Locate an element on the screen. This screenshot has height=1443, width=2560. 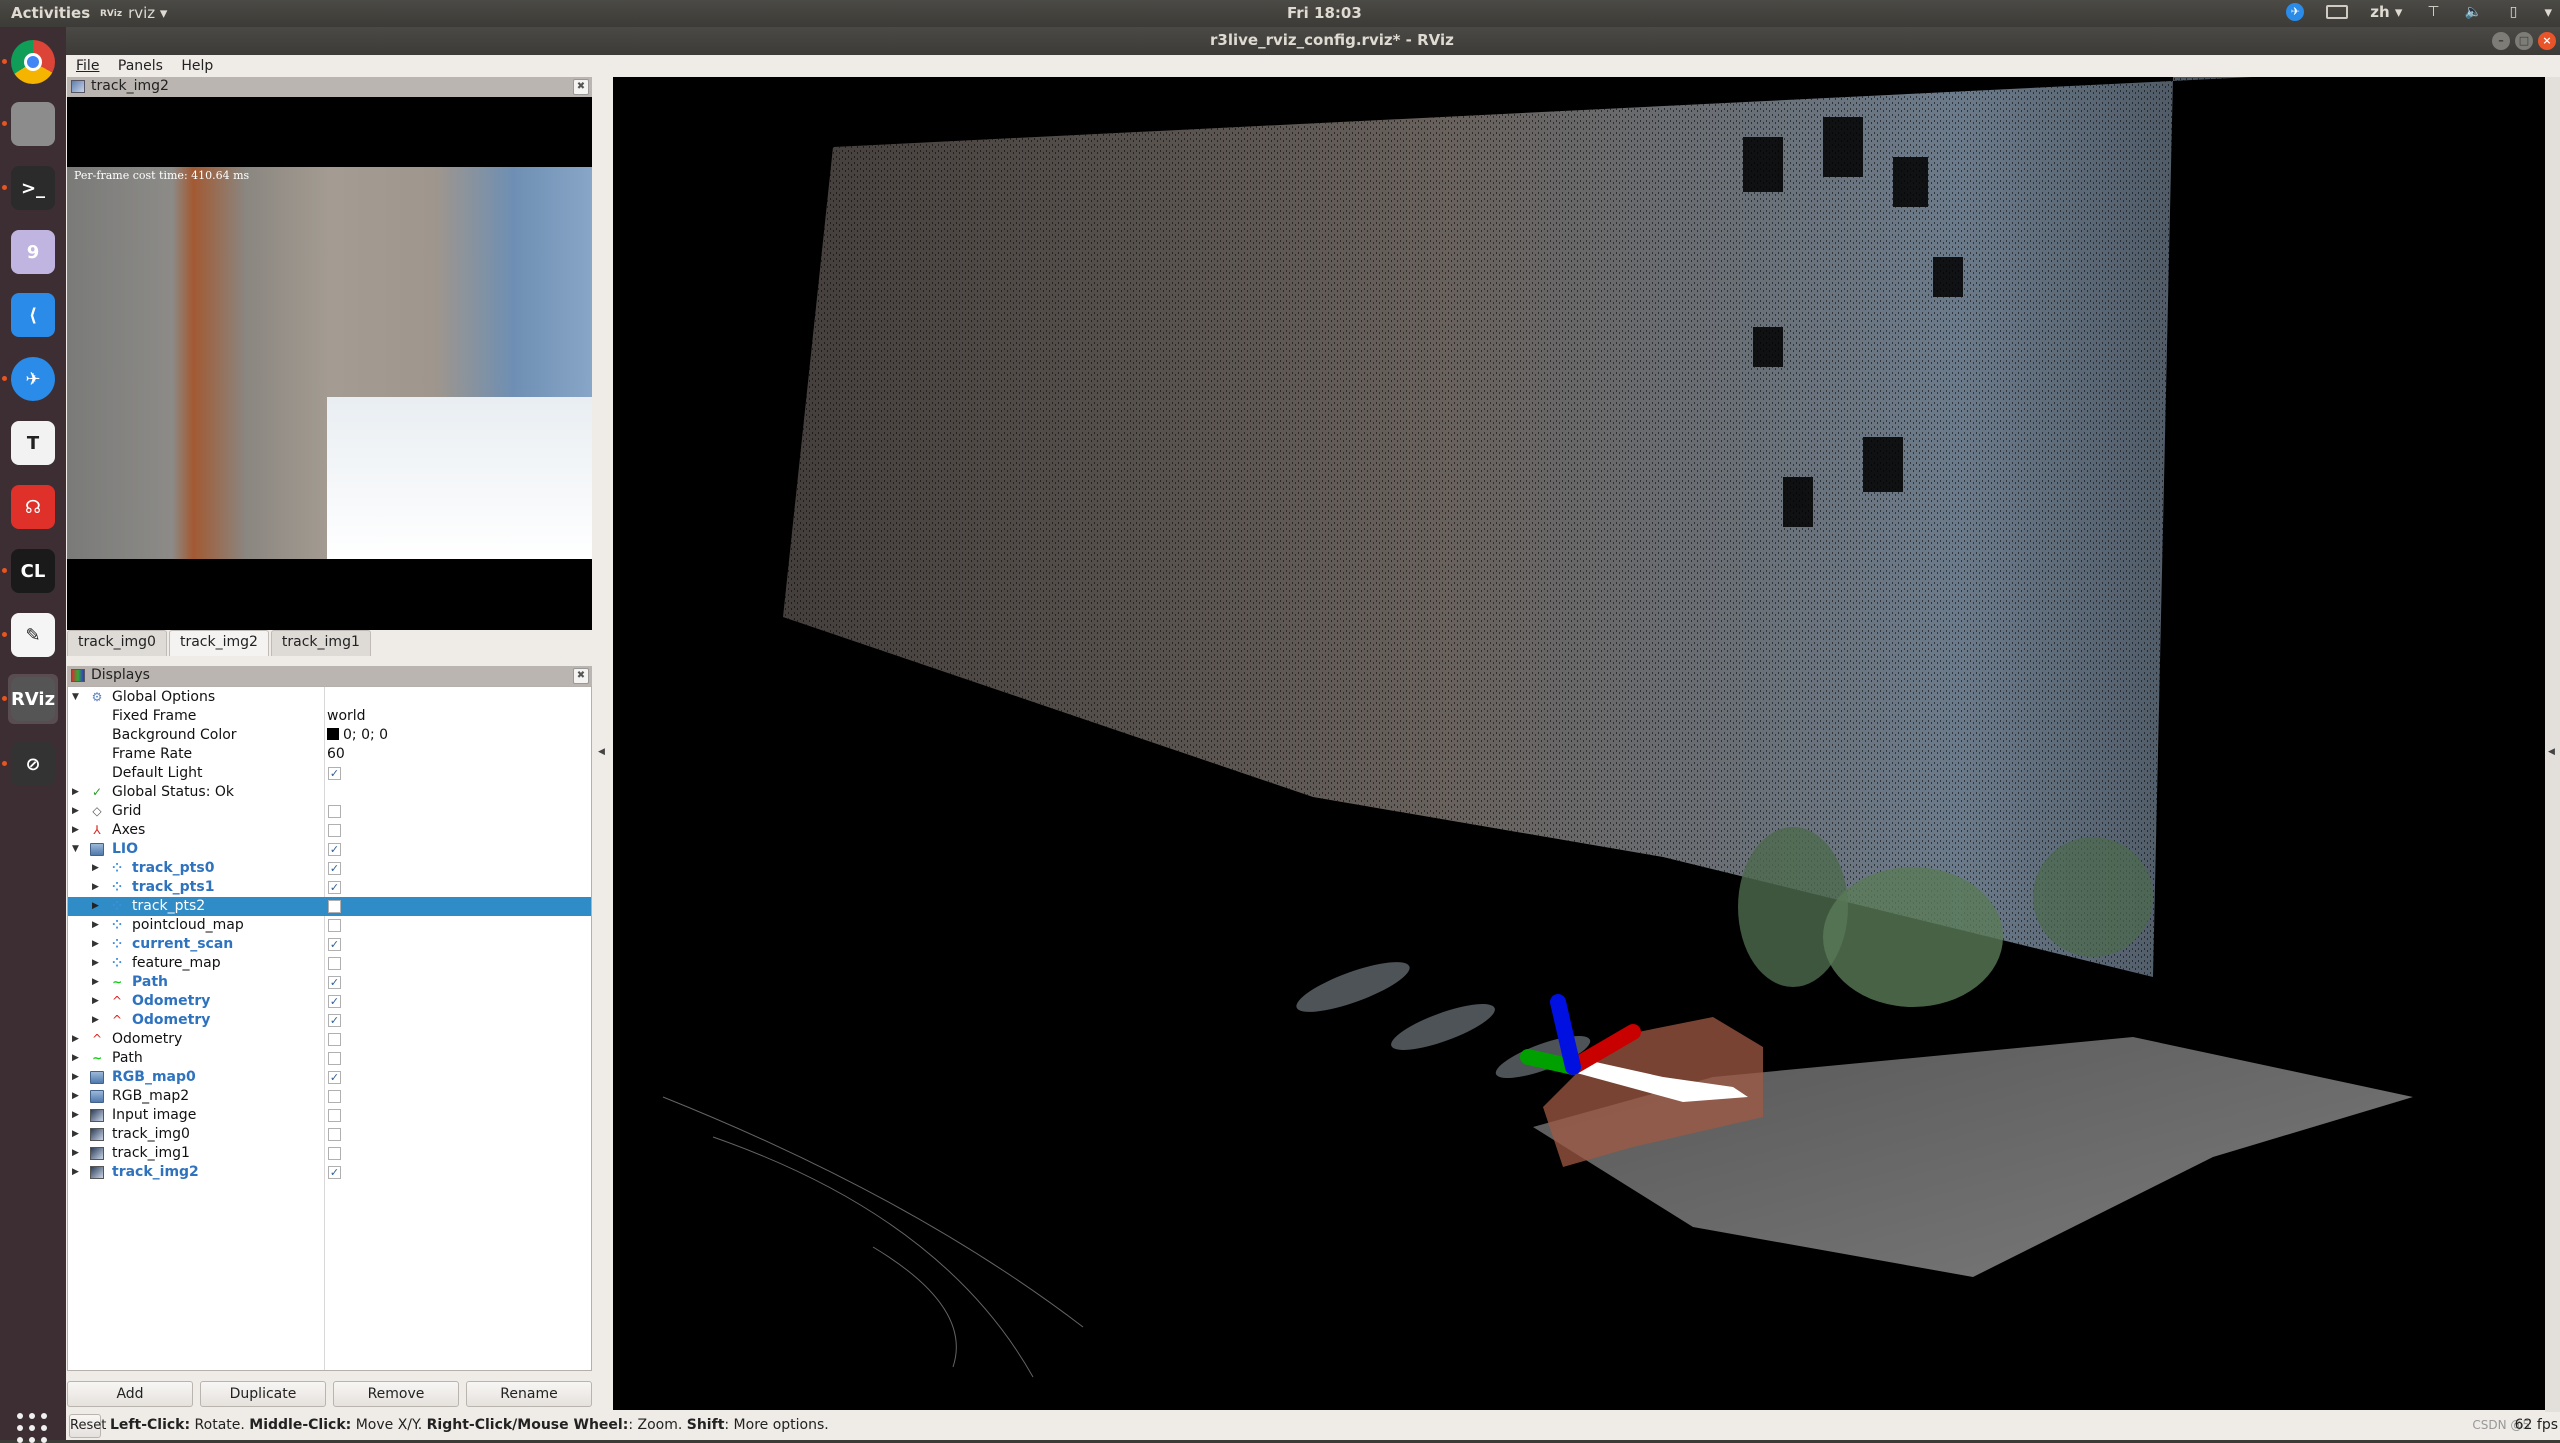
dock-item-files is located at coordinates (30, 124).